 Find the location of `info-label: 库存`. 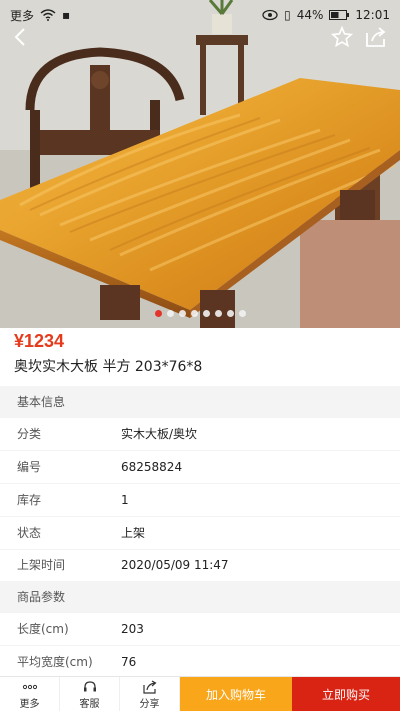

info-label: 库存 is located at coordinates (29, 500).